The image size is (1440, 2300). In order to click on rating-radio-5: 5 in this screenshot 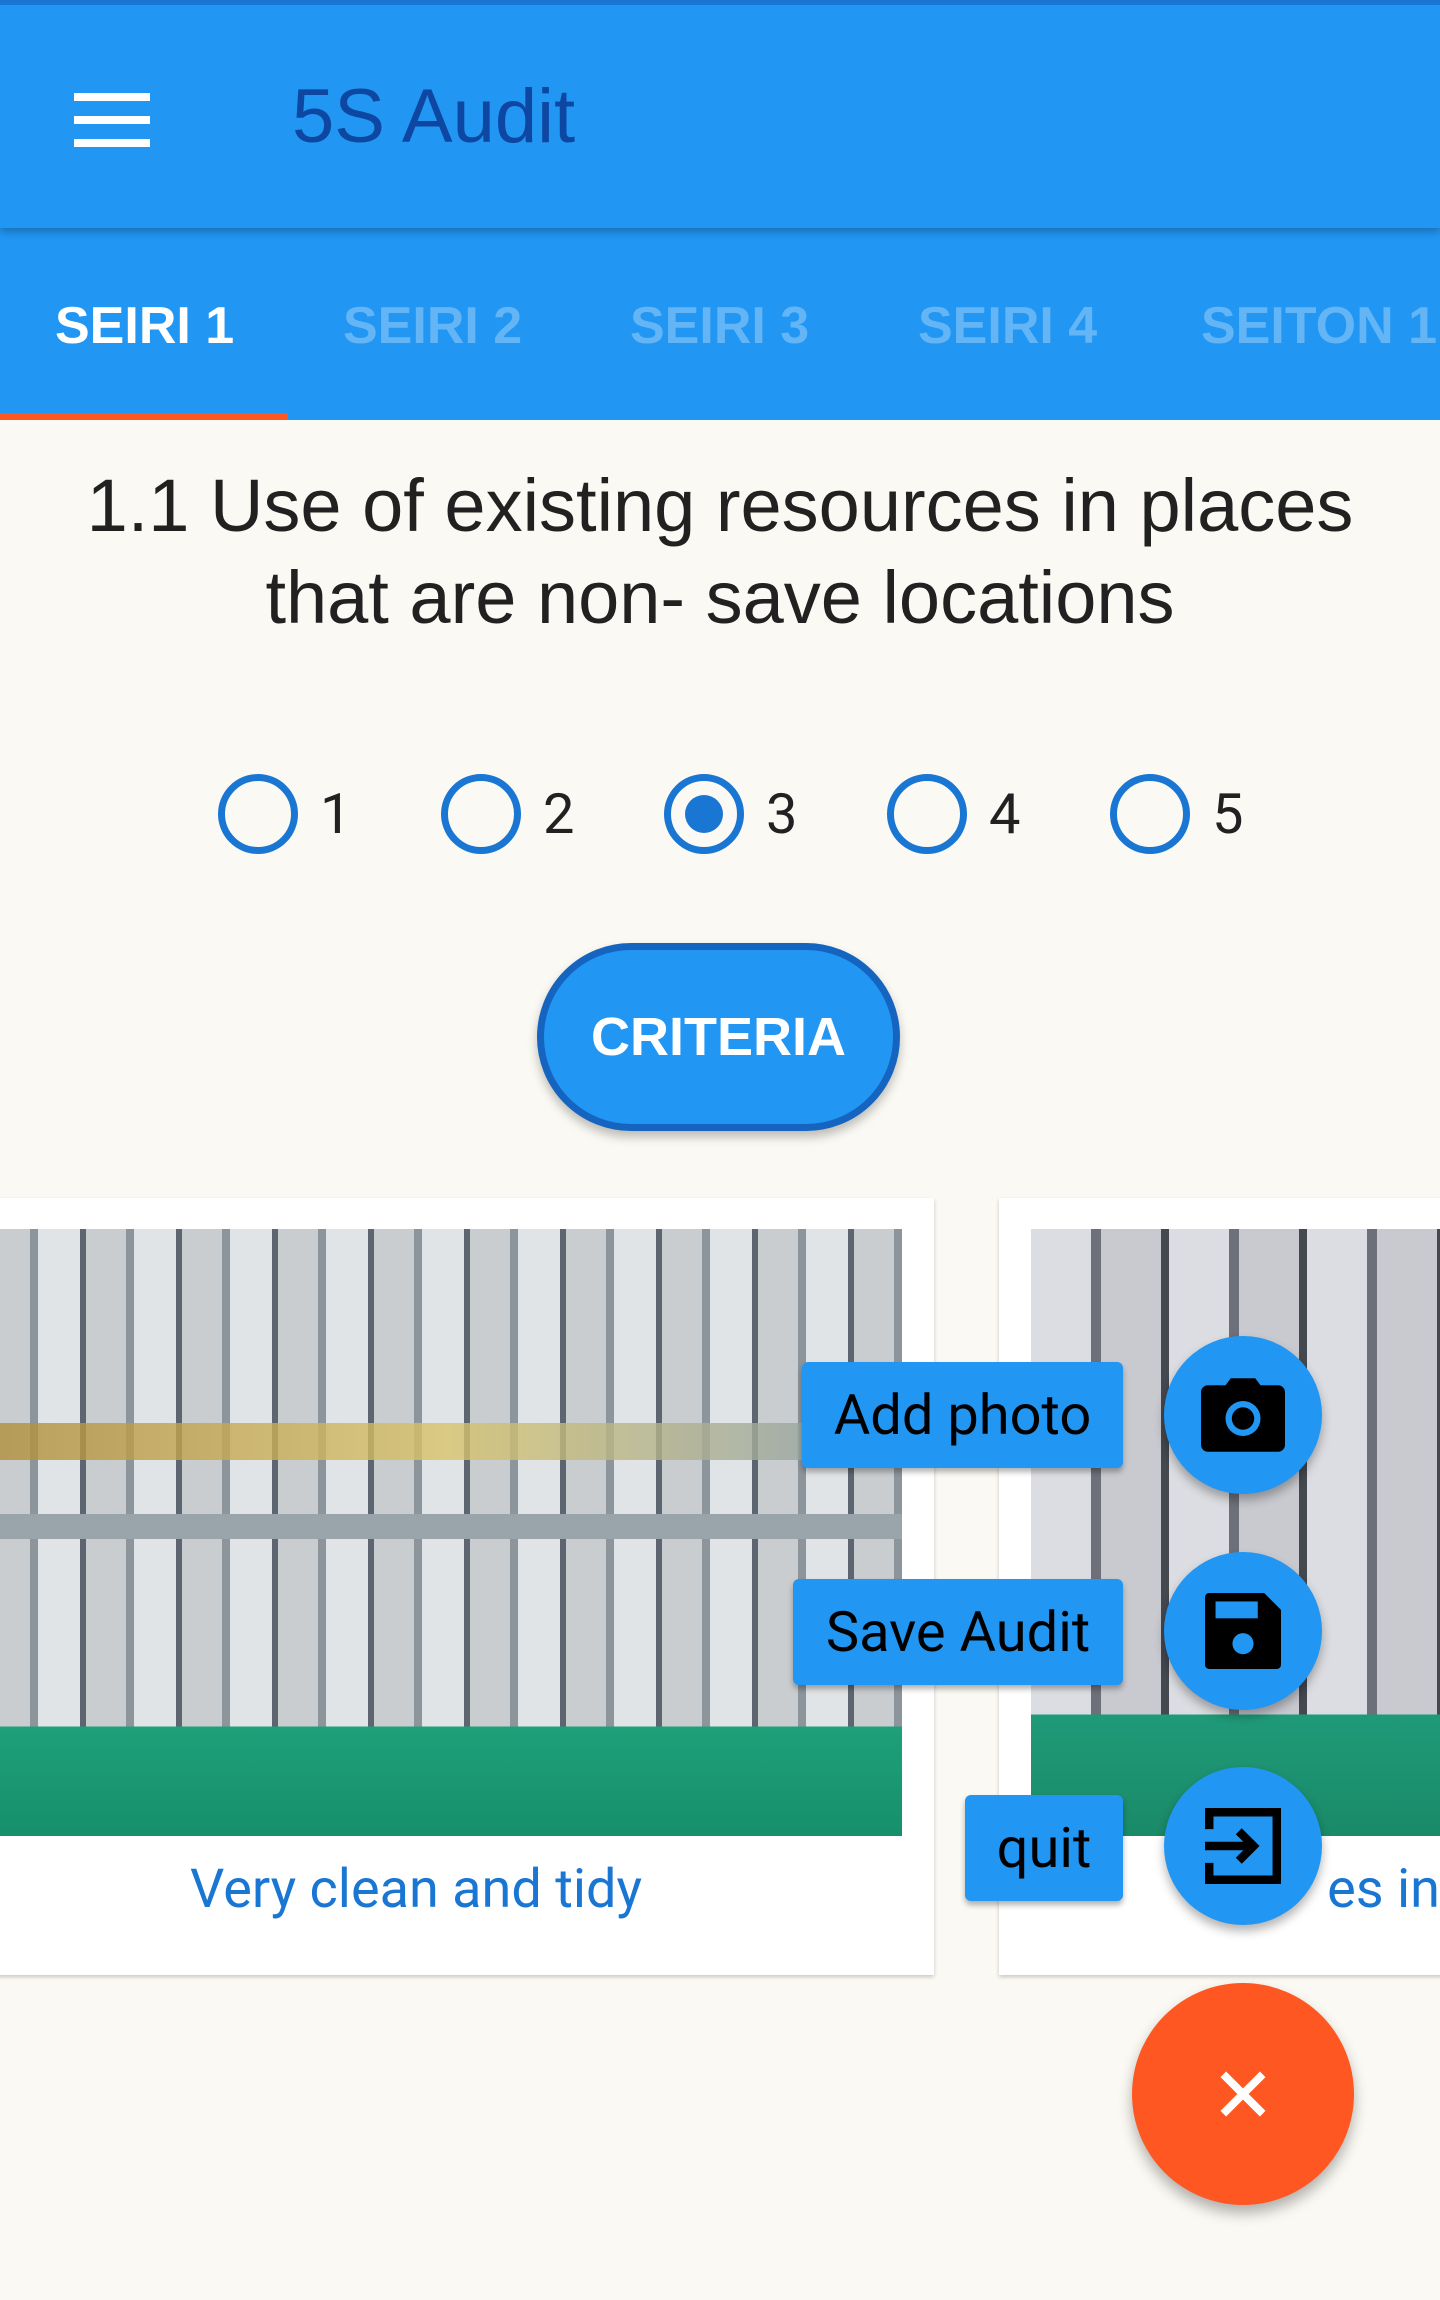, I will do `click(1176, 814)`.